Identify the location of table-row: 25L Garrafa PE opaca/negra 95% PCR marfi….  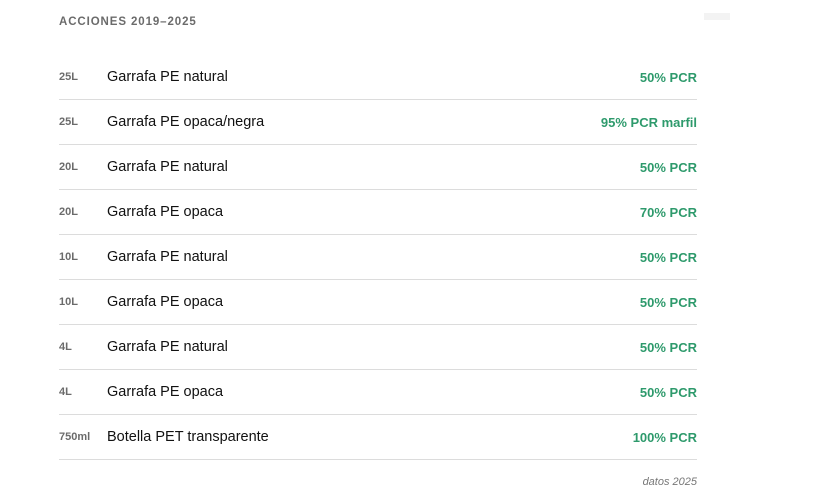
(378, 122).